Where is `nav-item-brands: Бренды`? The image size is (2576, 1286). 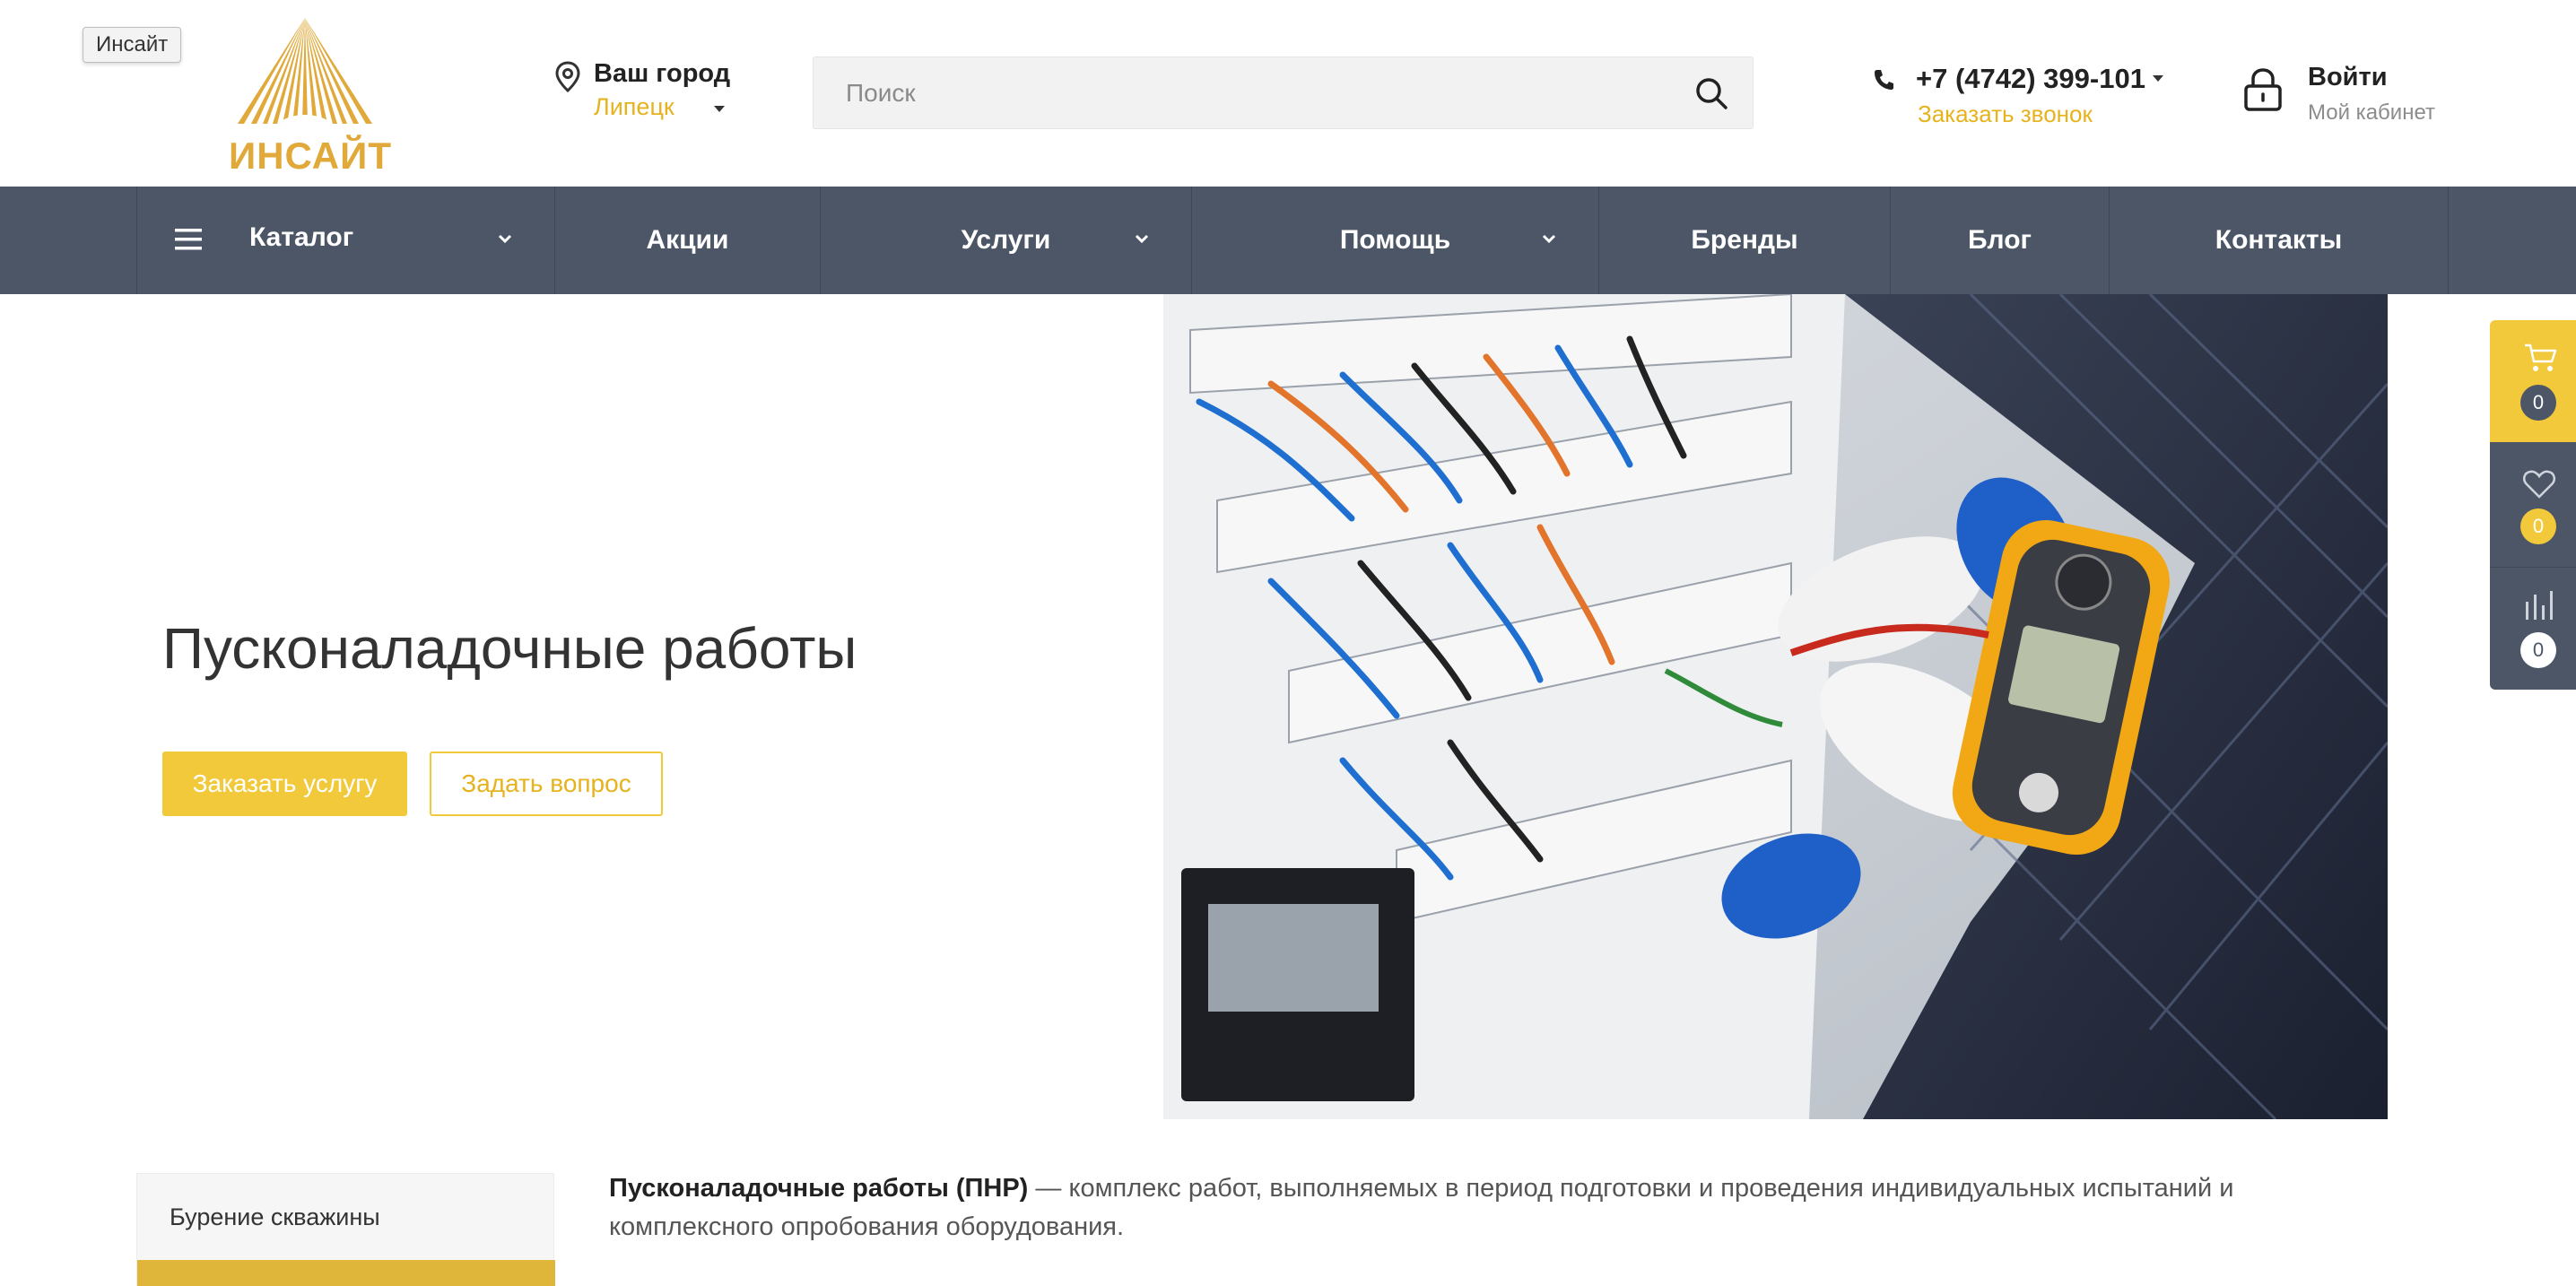 nav-item-brands: Бренды is located at coordinates (1745, 240).